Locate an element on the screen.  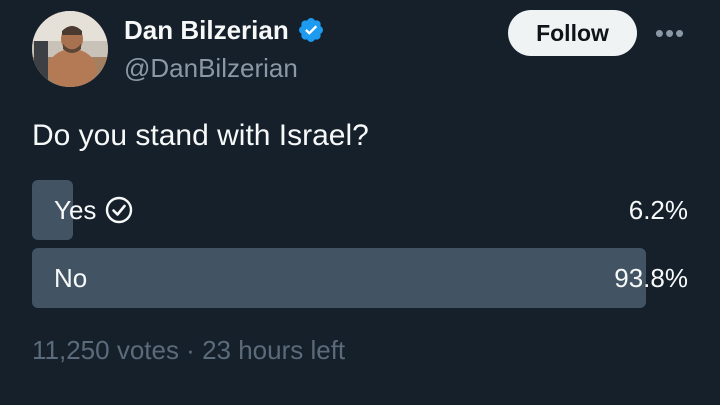
check-circle-icon is located at coordinates (119, 210).